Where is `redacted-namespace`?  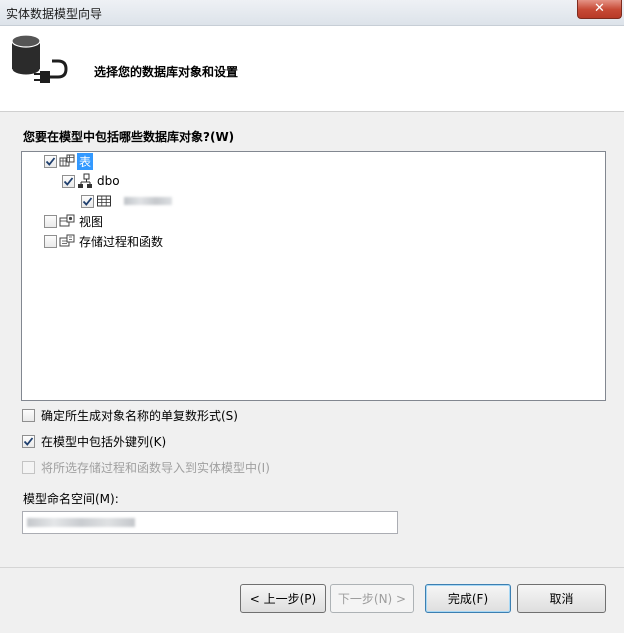
redacted-namespace is located at coordinates (81, 522).